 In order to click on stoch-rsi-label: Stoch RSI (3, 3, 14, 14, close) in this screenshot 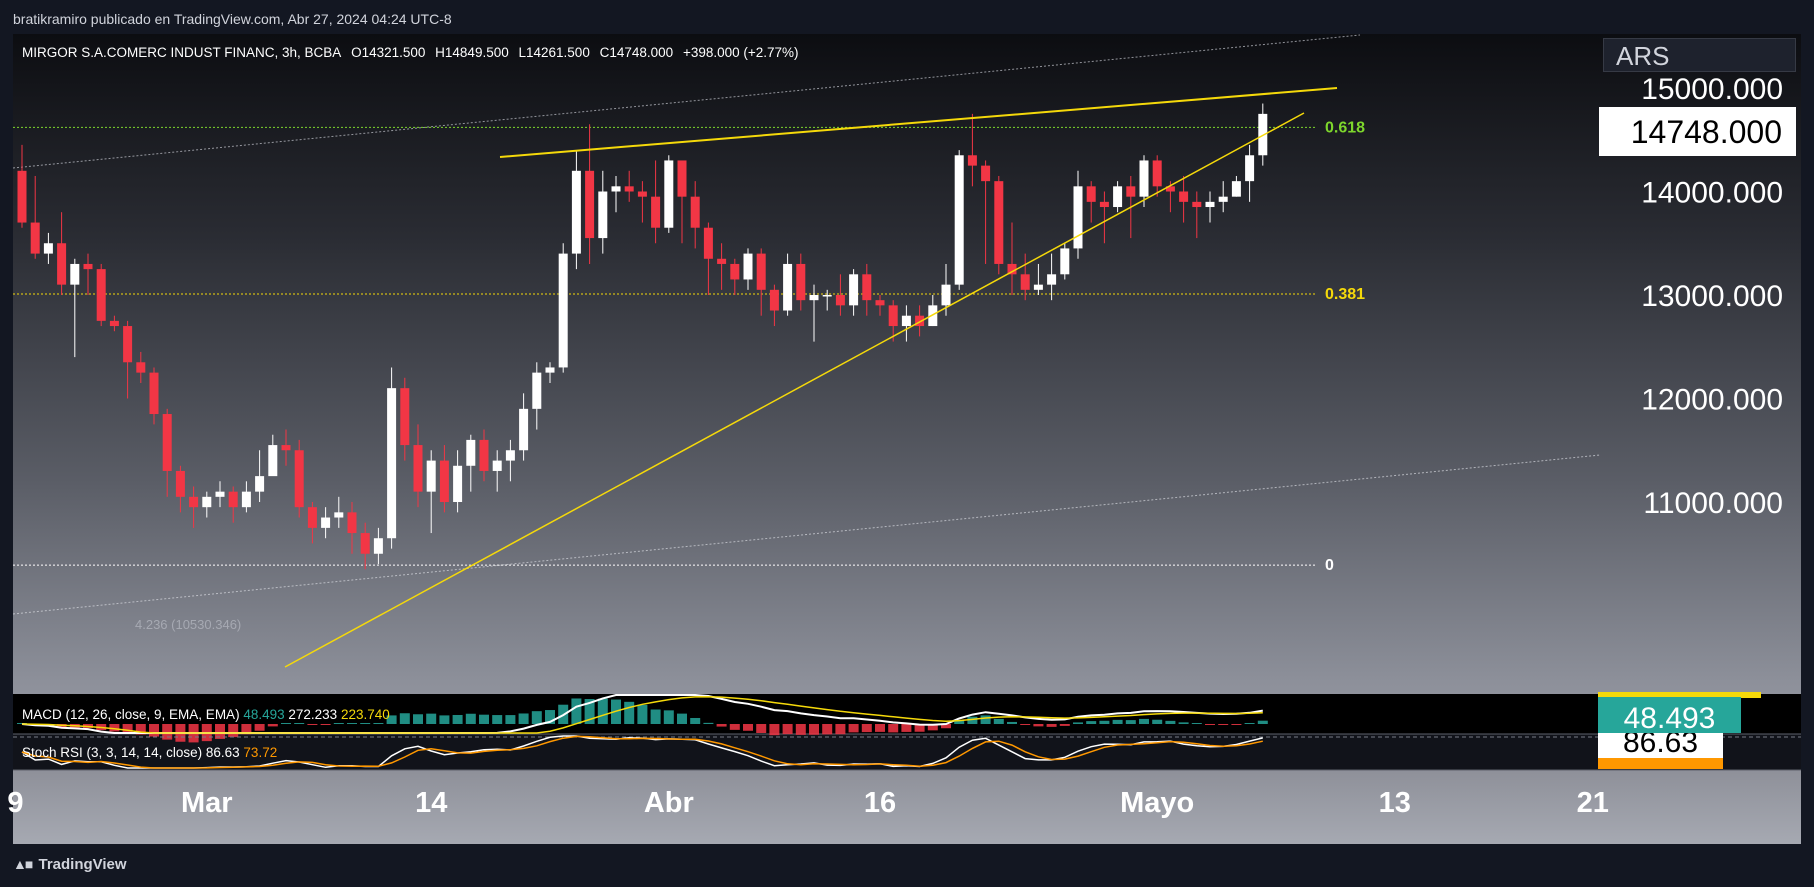, I will do `click(112, 752)`.